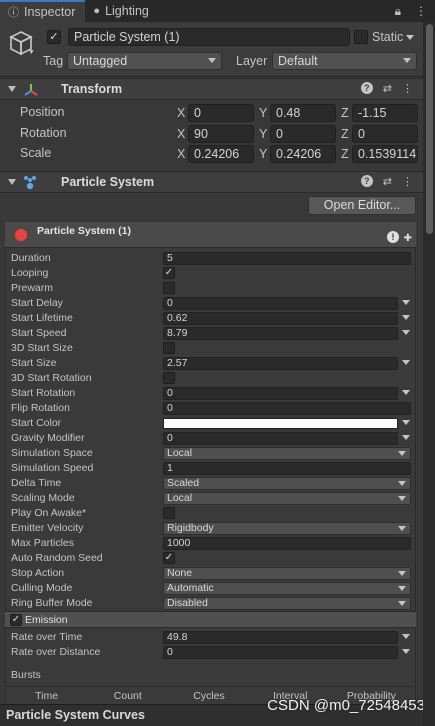 The width and height of the screenshot is (435, 726). What do you see at coordinates (287, 453) in the screenshot?
I see `simulation-space-dropdown: Local` at bounding box center [287, 453].